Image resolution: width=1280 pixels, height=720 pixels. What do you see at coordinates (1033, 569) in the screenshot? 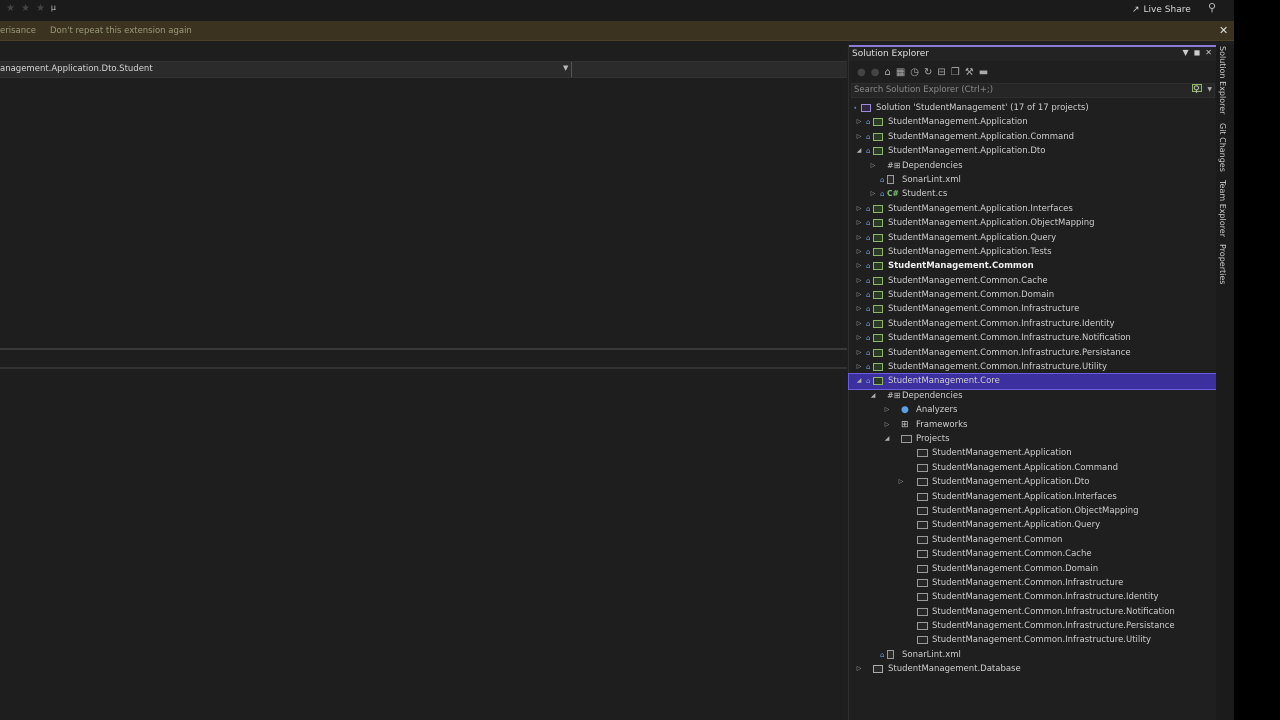
I see `tree-item: StudentManagement.Common.Domain` at bounding box center [1033, 569].